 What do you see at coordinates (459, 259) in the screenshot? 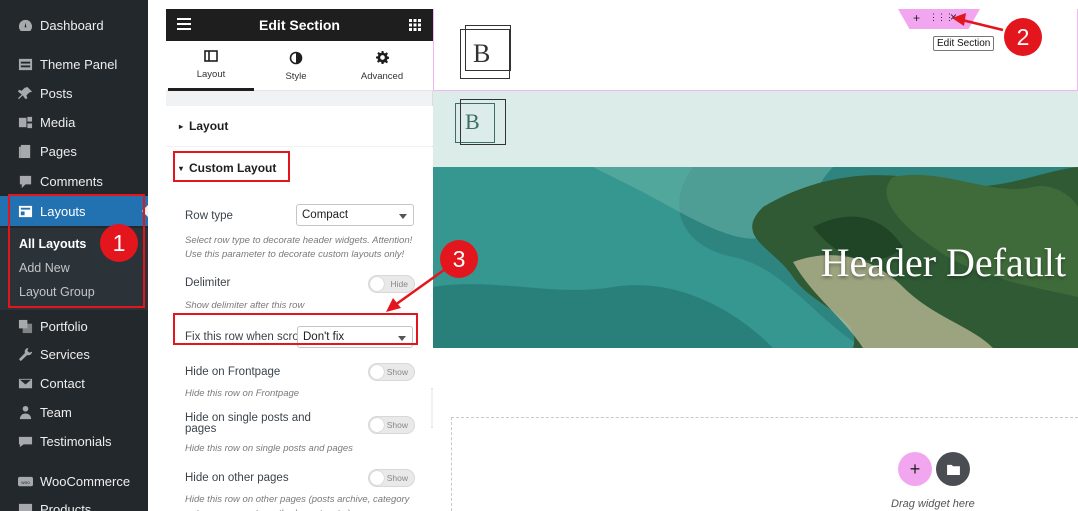
I see `step-badge-3: 3` at bounding box center [459, 259].